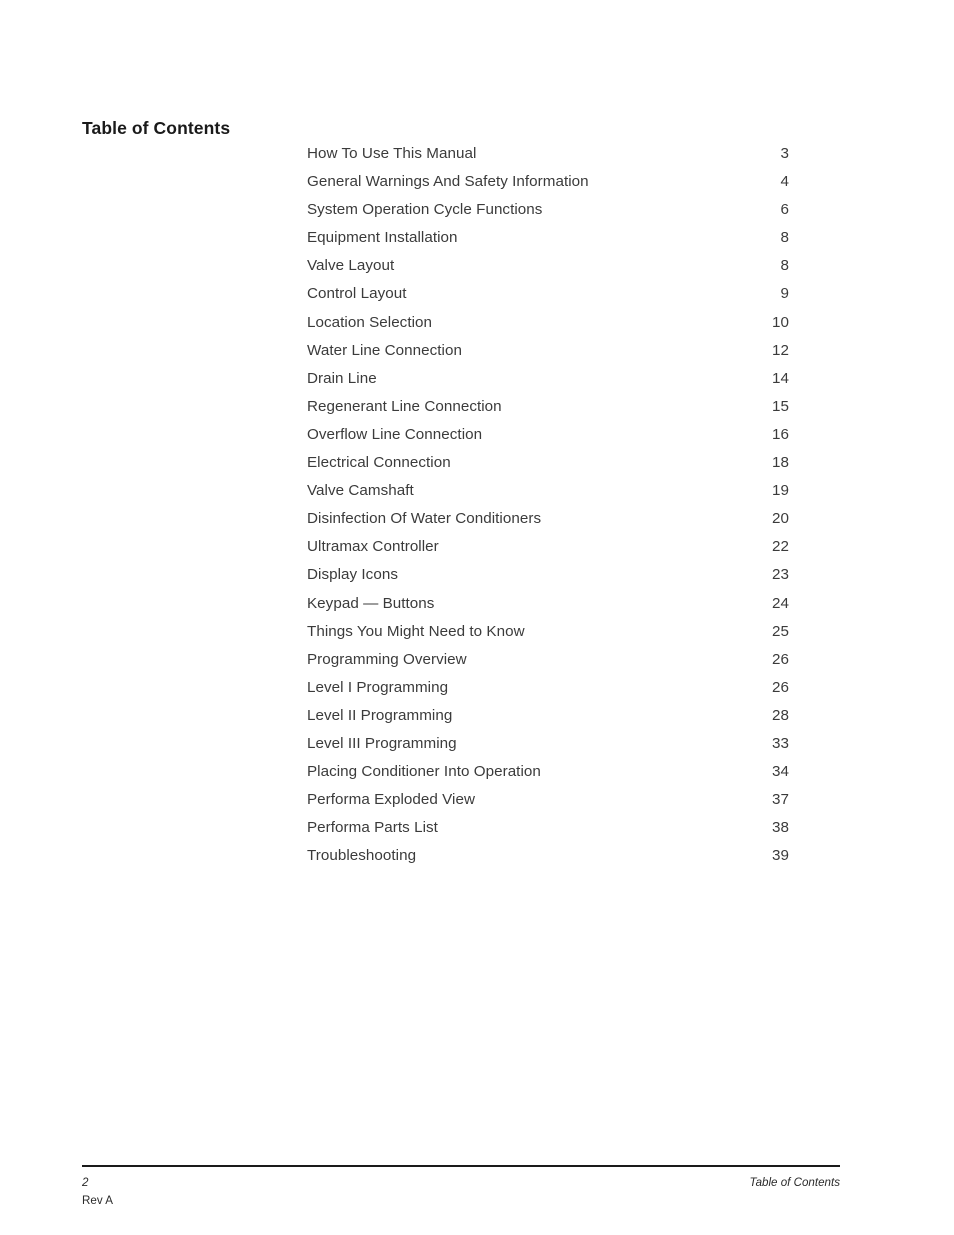 This screenshot has width=954, height=1235. What do you see at coordinates (416, 631) in the screenshot?
I see `toc-entry-label: Things You Might Need to Know` at bounding box center [416, 631].